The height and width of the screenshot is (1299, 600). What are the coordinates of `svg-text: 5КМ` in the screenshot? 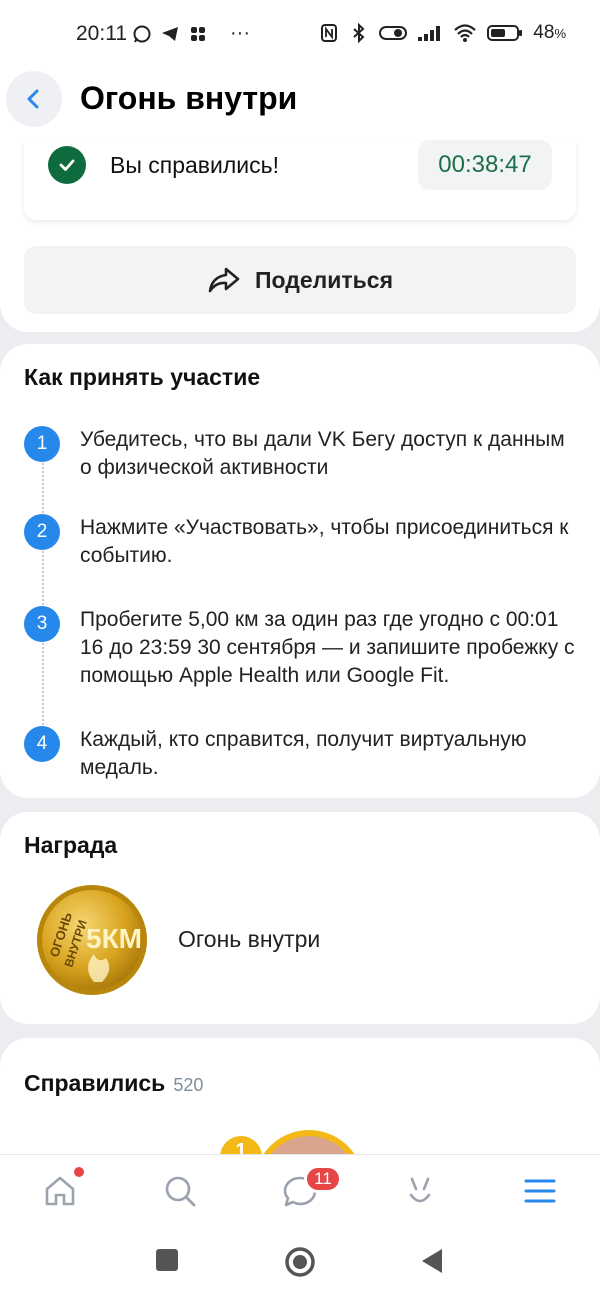 It's located at (114, 938).